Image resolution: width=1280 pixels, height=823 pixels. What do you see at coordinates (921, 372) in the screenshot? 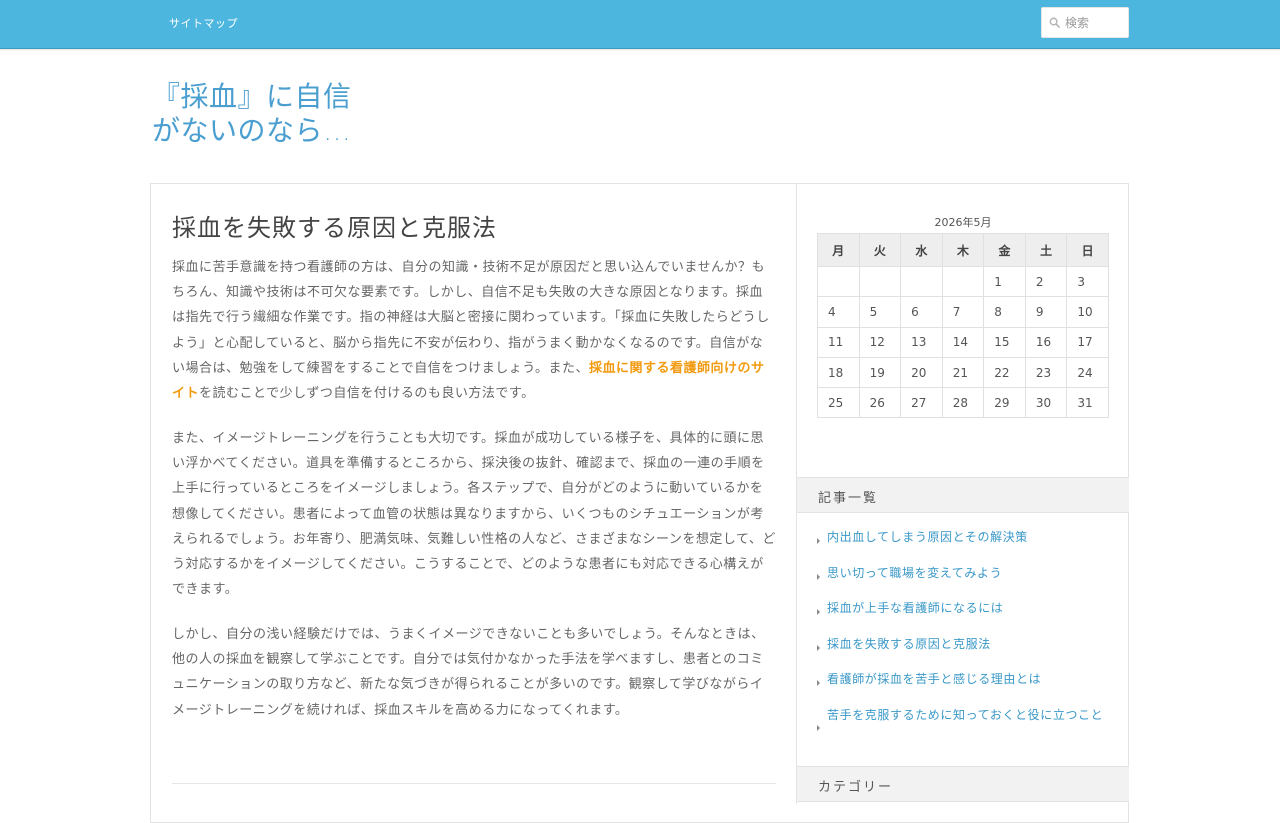
I see `calendar-day: 20` at bounding box center [921, 372].